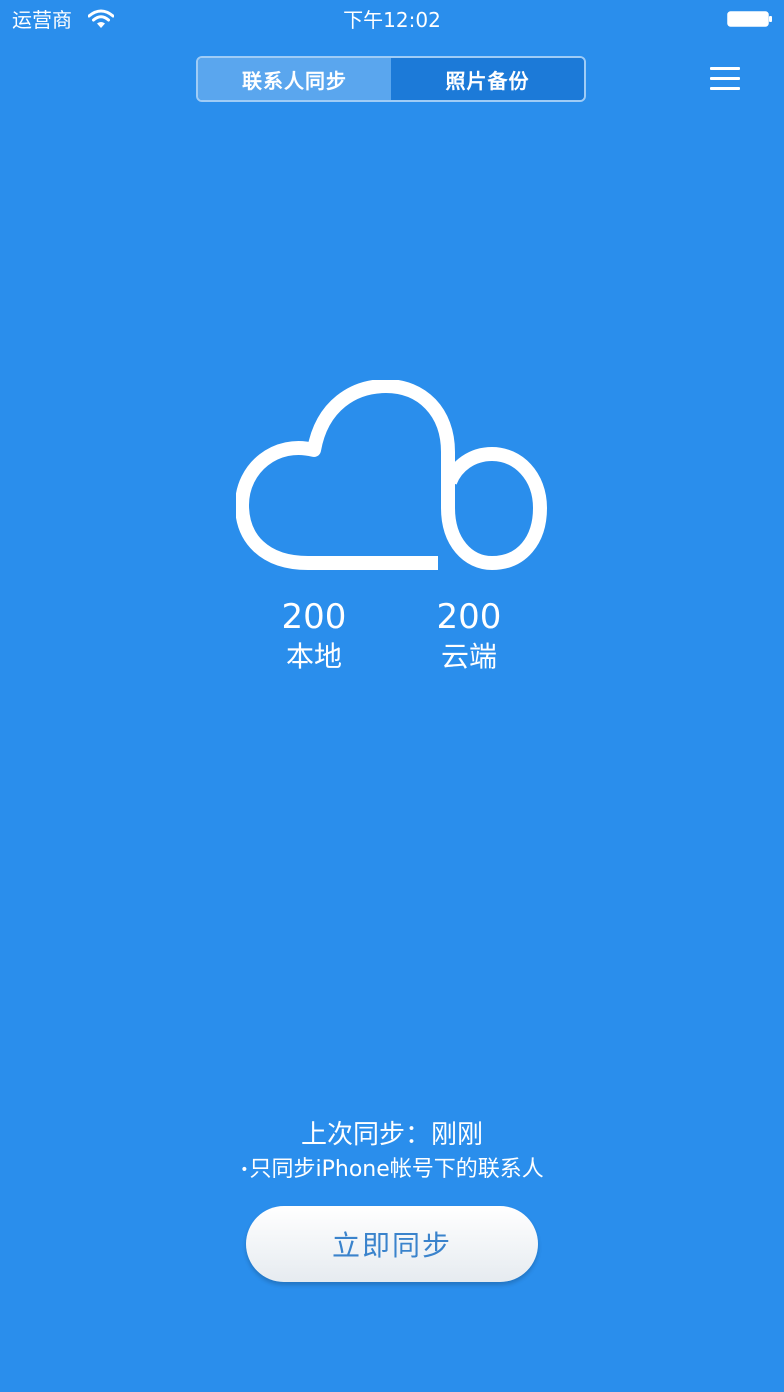 This screenshot has width=784, height=1392. I want to click on tab-contacts-sync: 联系人同步, so click(294, 79).